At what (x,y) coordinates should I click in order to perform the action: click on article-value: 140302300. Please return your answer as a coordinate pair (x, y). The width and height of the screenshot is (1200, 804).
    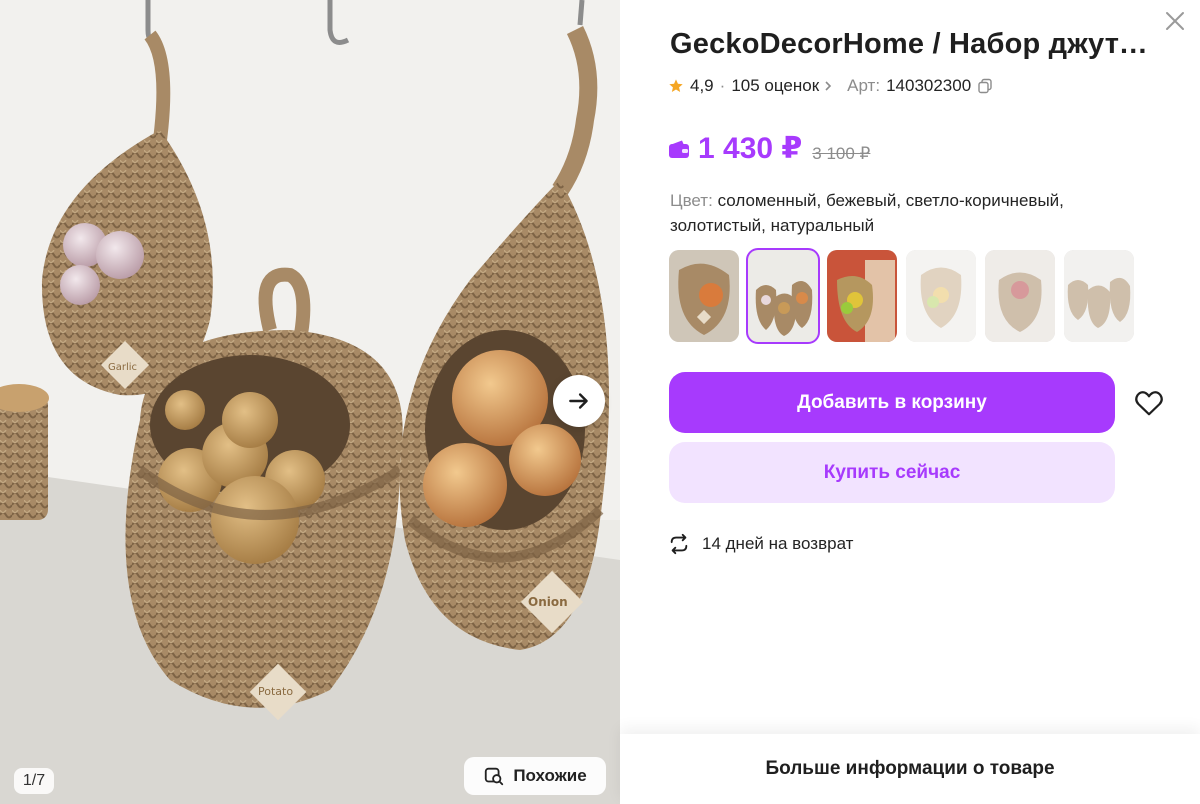
    Looking at the image, I should click on (929, 85).